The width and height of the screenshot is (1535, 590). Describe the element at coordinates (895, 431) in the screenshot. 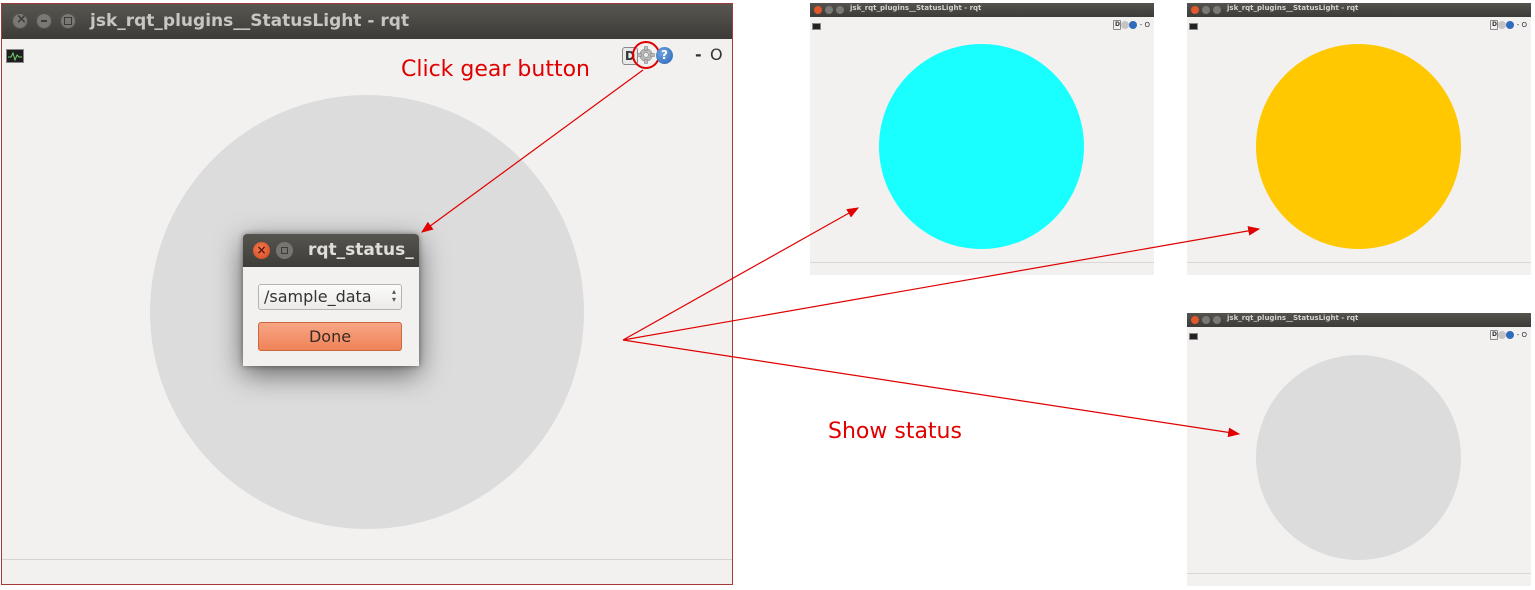

I see `status-annotation-text: Show status` at that location.